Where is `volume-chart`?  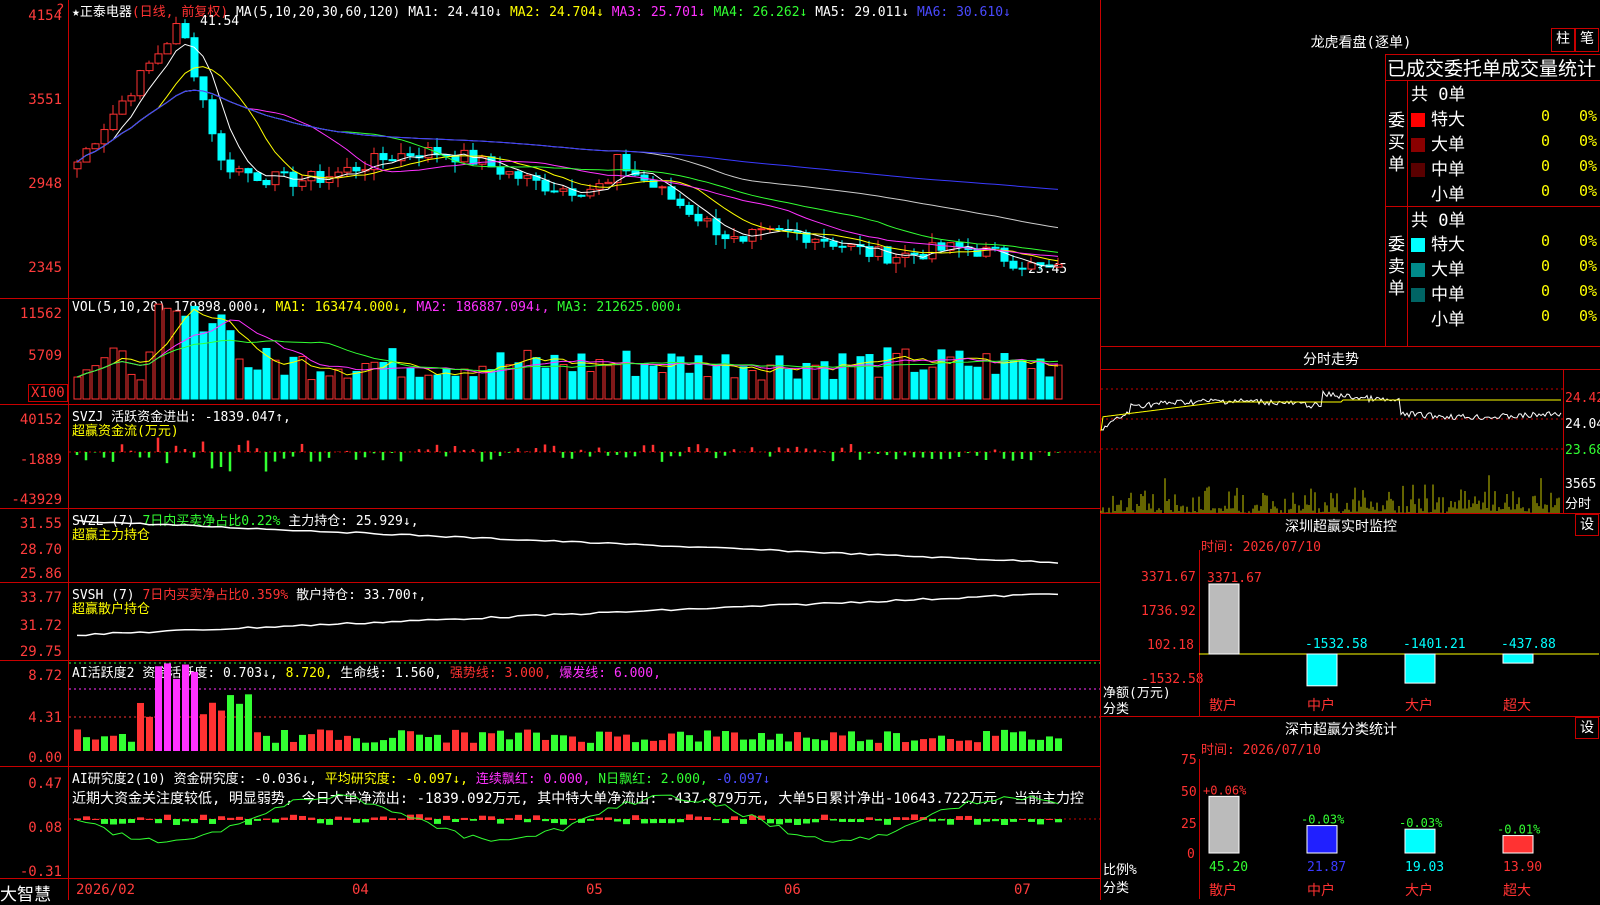
volume-chart is located at coordinates (550, 351).